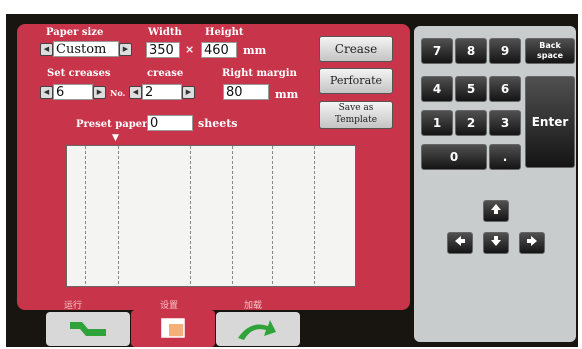  I want to click on tab-settings, so click(173, 328).